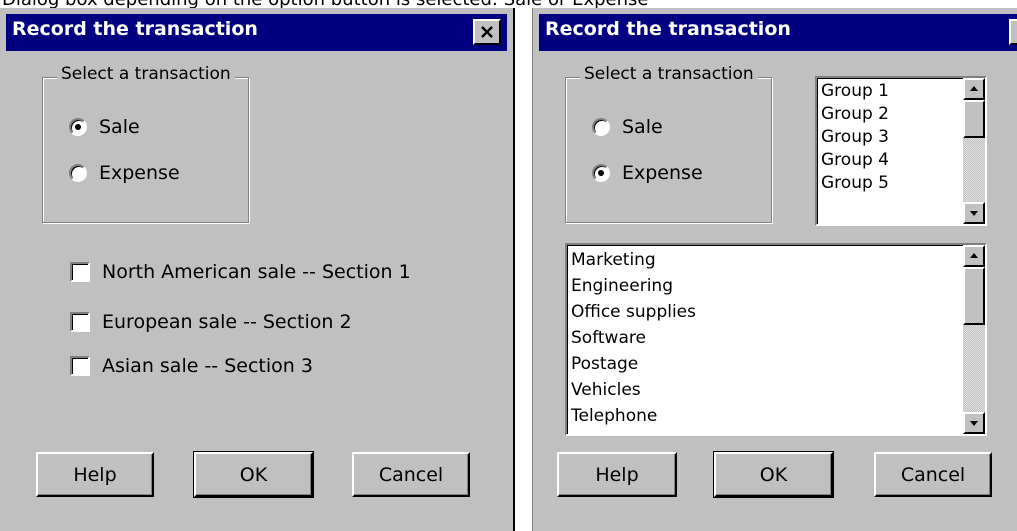 The width and height of the screenshot is (1017, 531). Describe the element at coordinates (80, 366) in the screenshot. I see `checkbox-asian-box` at that location.